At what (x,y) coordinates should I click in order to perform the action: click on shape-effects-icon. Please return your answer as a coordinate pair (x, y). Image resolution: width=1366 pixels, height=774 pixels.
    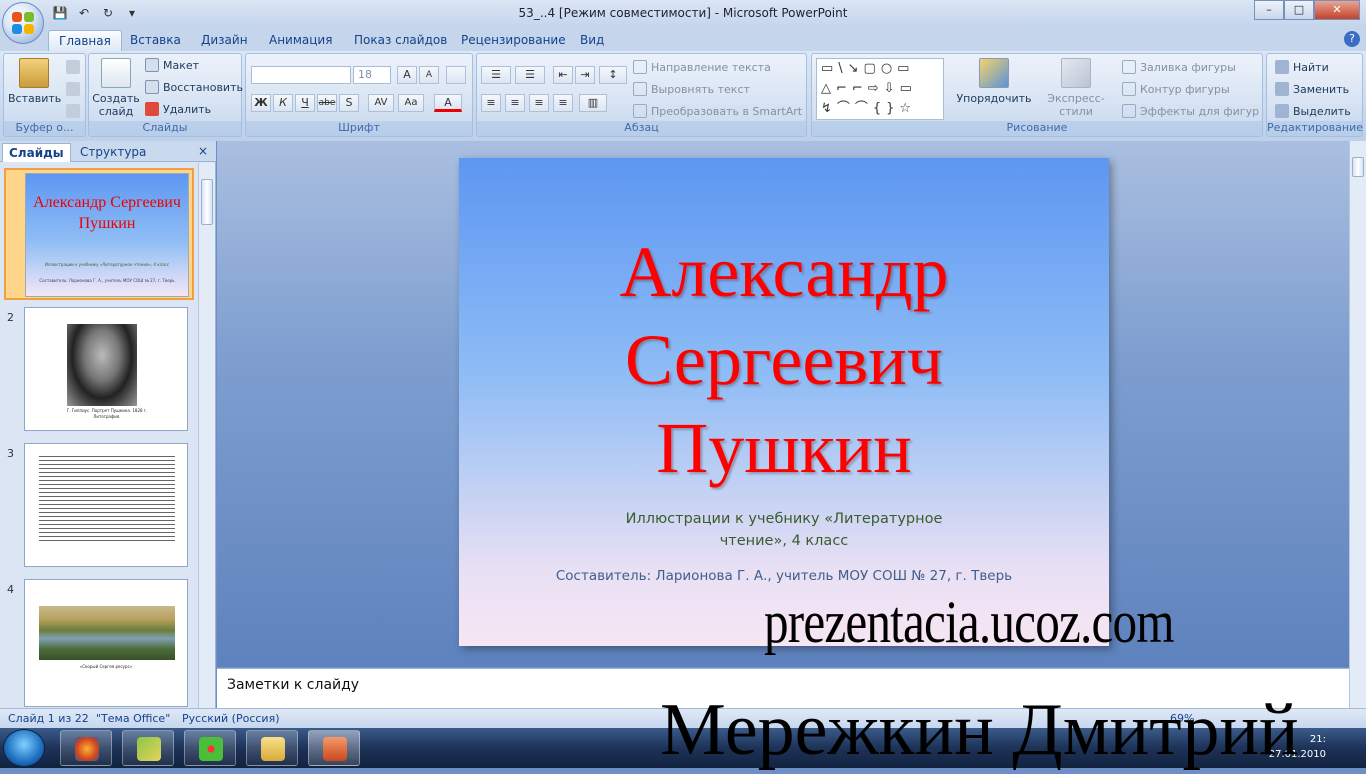
    Looking at the image, I should click on (1129, 111).